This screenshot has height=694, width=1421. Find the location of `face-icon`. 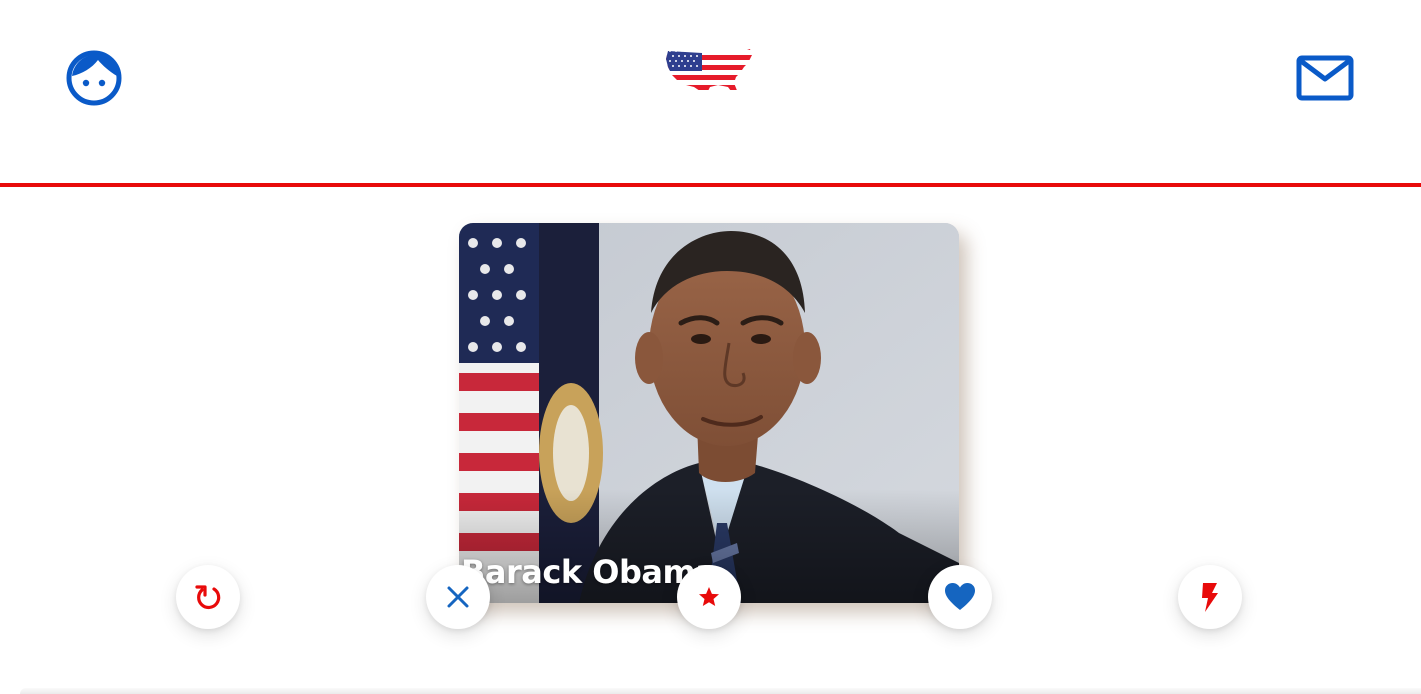

face-icon is located at coordinates (94, 78).